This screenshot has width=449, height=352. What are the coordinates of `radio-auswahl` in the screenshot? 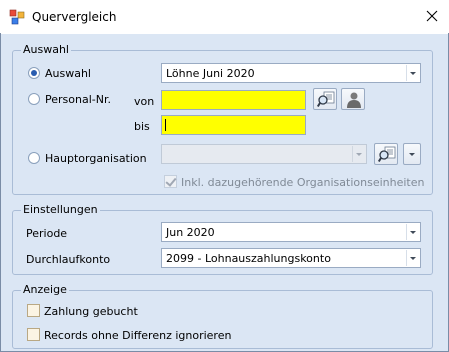 It's located at (34, 73).